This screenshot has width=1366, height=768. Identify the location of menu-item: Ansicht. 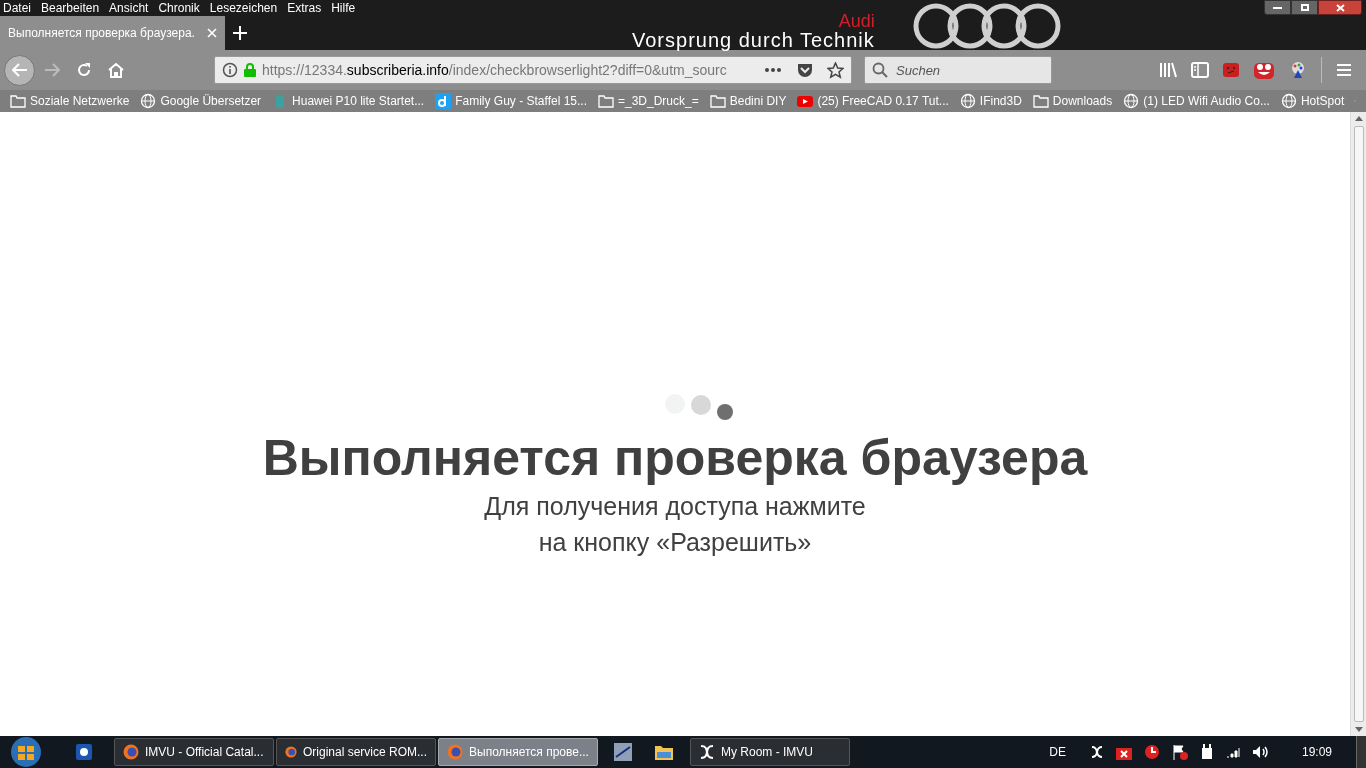
(129, 8).